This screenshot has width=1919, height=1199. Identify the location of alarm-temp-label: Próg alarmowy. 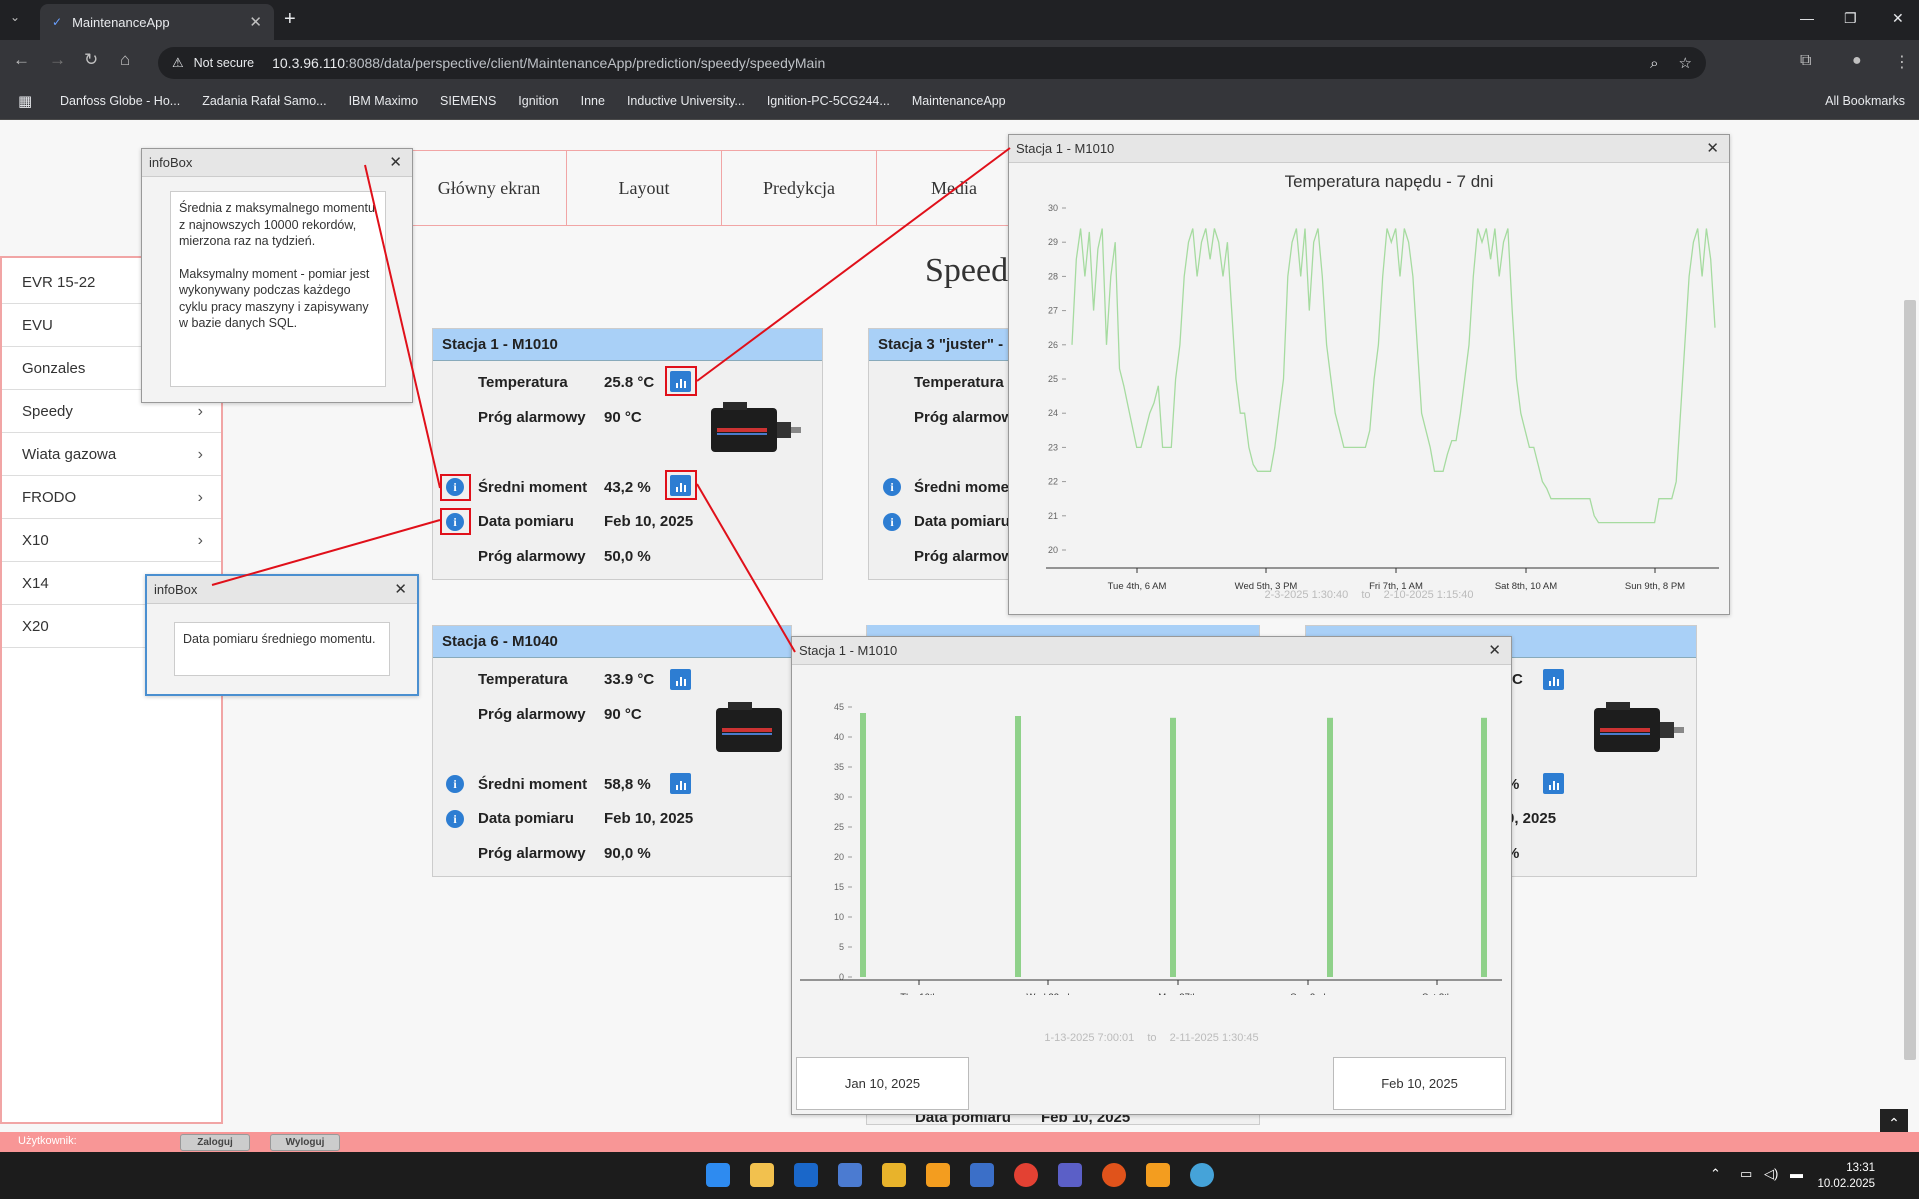
(968, 417).